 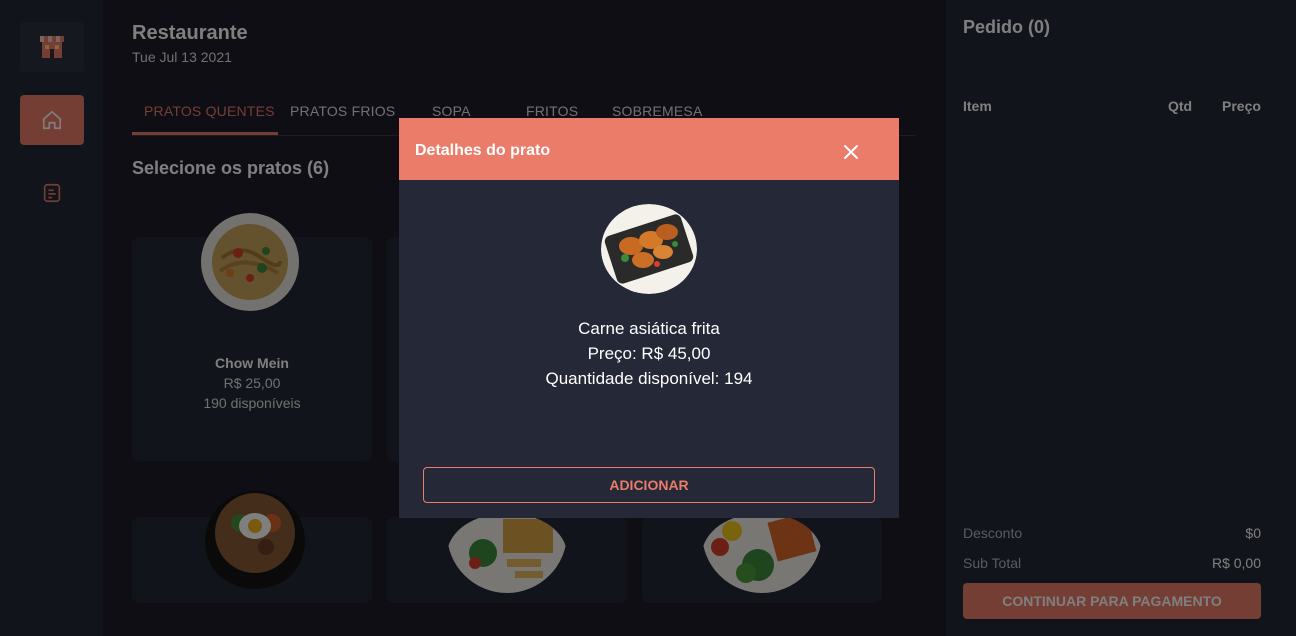 I want to click on modal-title: Detalhes do prato, so click(x=483, y=150).